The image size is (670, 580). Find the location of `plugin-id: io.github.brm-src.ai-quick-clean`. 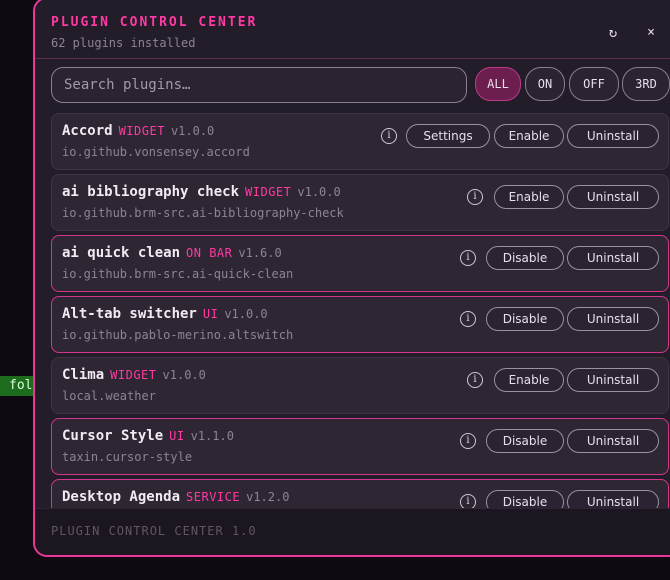

plugin-id: io.github.brm-src.ai-quick-clean is located at coordinates (178, 274).